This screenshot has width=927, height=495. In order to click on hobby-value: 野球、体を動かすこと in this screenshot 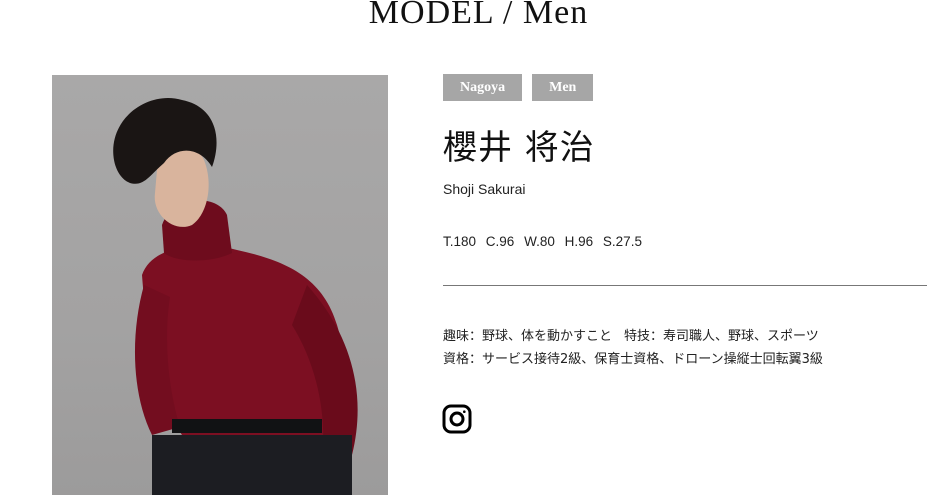, I will do `click(547, 336)`.